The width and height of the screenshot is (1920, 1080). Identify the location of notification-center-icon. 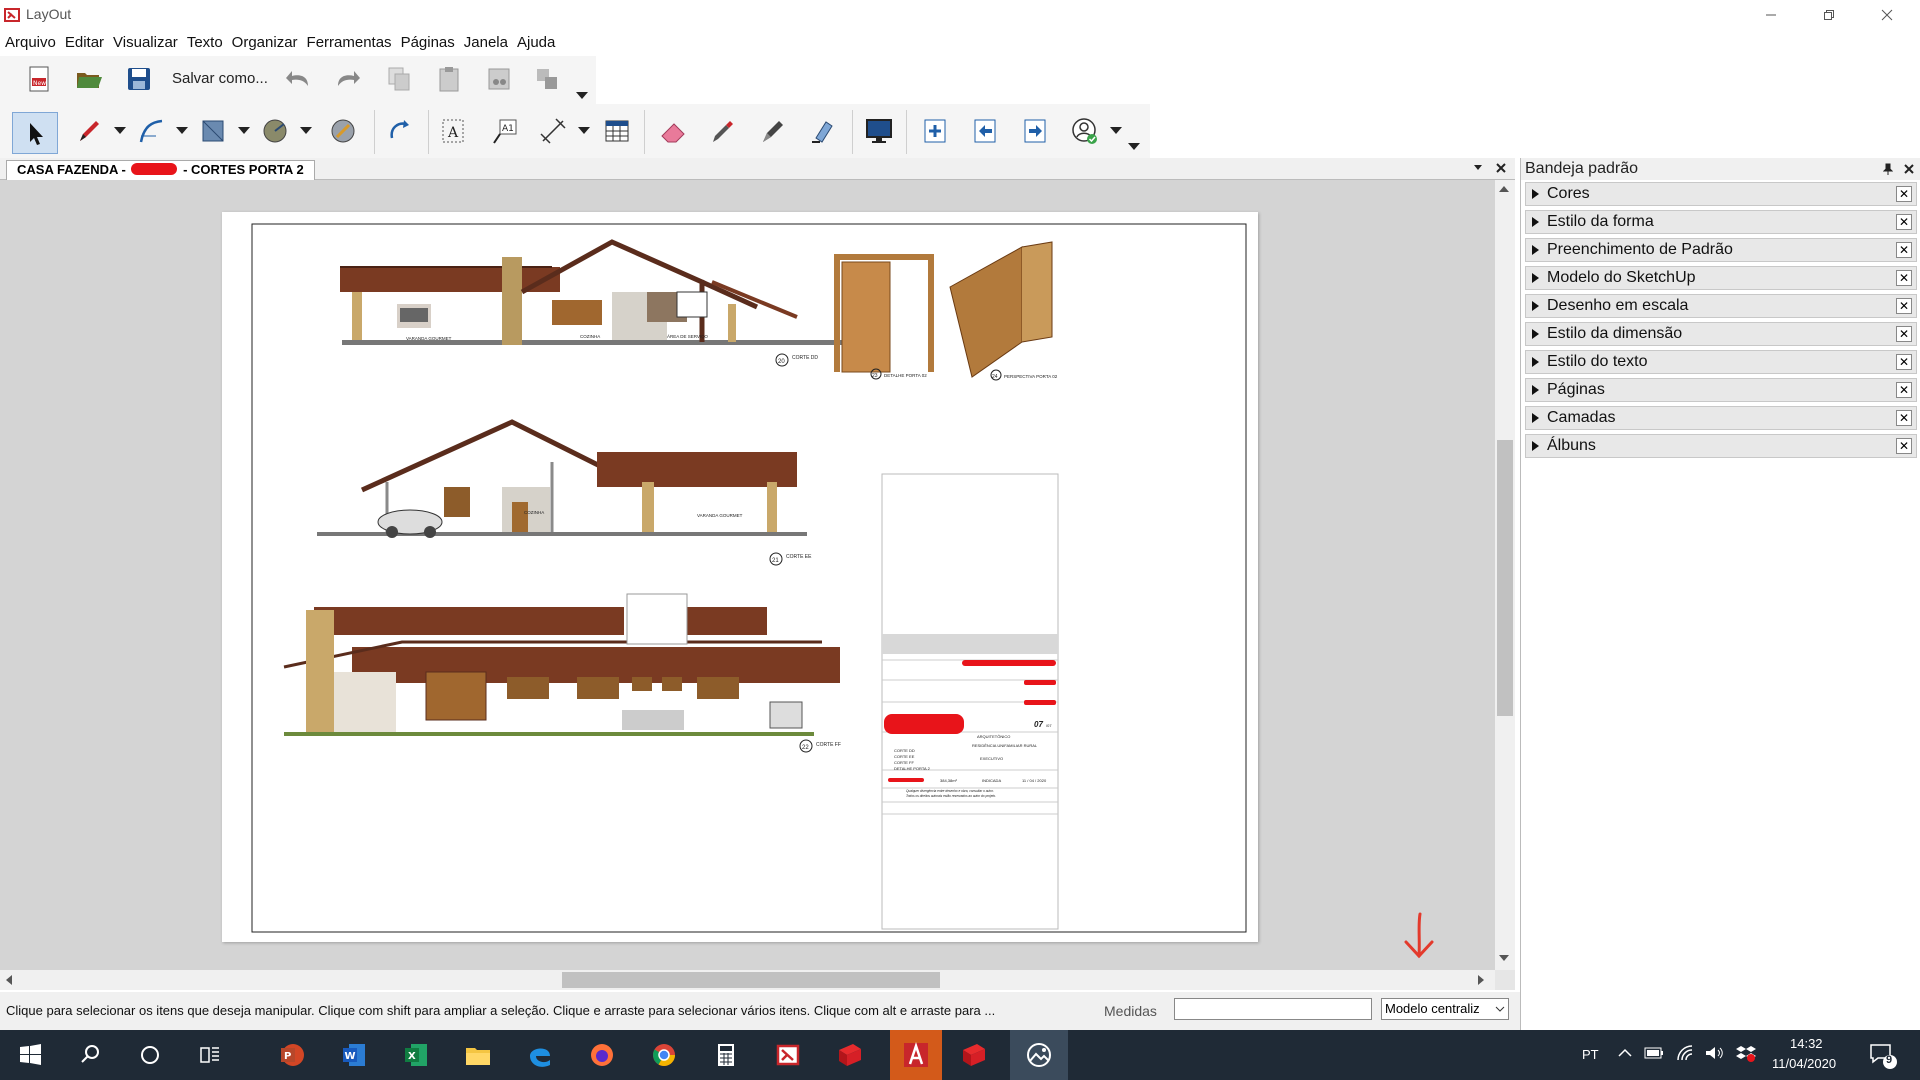
(1883, 1055).